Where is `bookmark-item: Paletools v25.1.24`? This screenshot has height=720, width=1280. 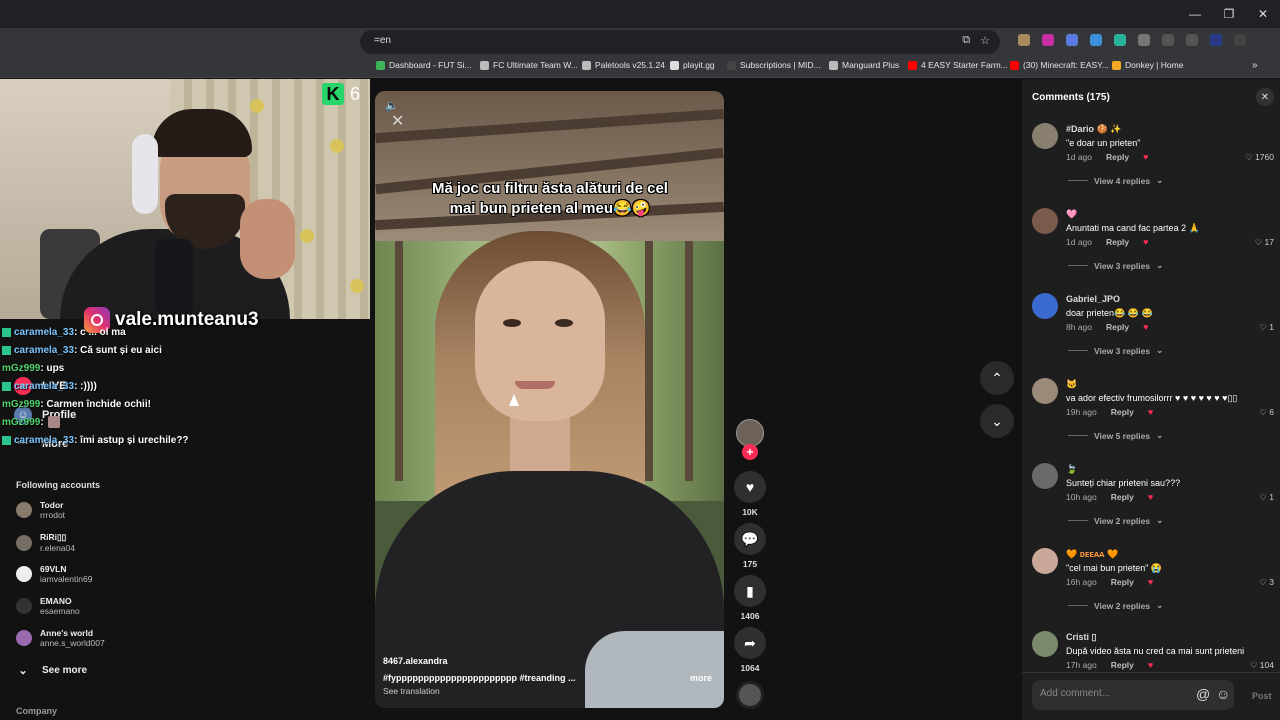
bookmark-item: Paletools v25.1.24 is located at coordinates (623, 65).